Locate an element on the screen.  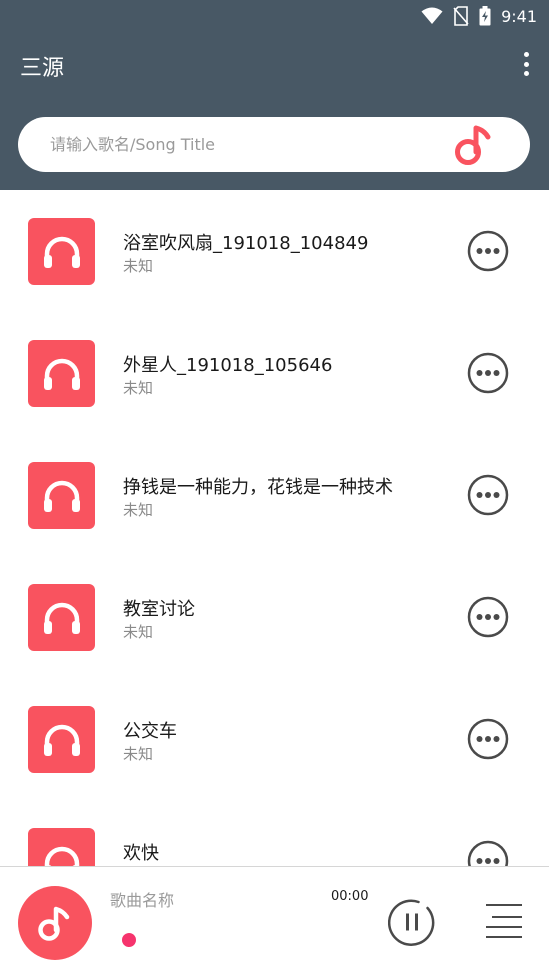
song-title: 公交车 is located at coordinates (150, 731).